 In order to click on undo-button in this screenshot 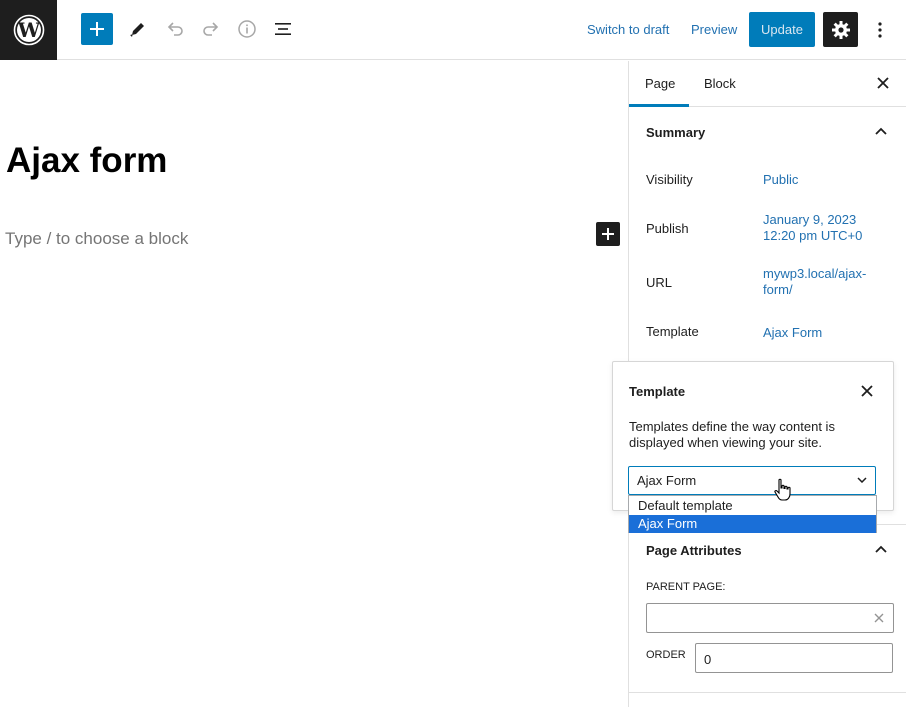, I will do `click(175, 29)`.